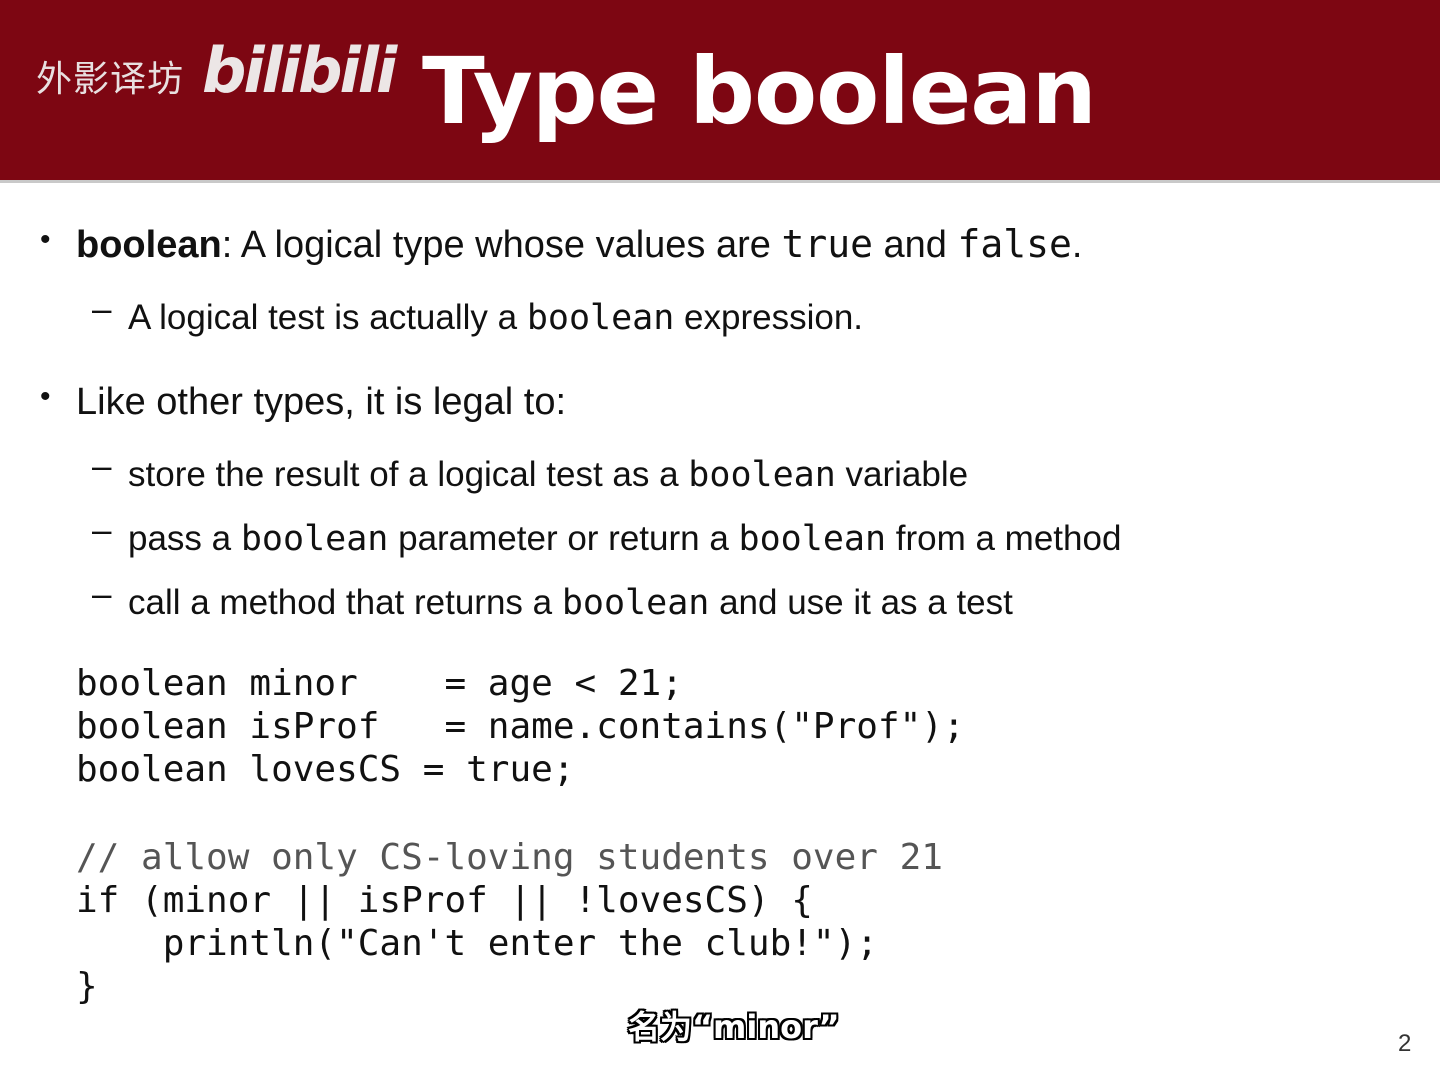  I want to click on video-subtitle: 名为“minor”, so click(734, 1027).